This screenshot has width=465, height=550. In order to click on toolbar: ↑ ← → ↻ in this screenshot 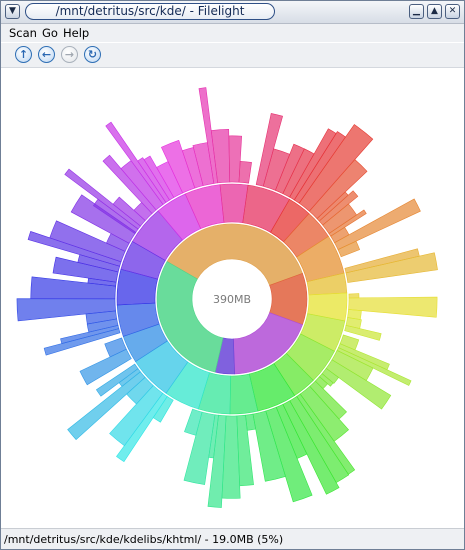, I will do `click(232, 55)`.